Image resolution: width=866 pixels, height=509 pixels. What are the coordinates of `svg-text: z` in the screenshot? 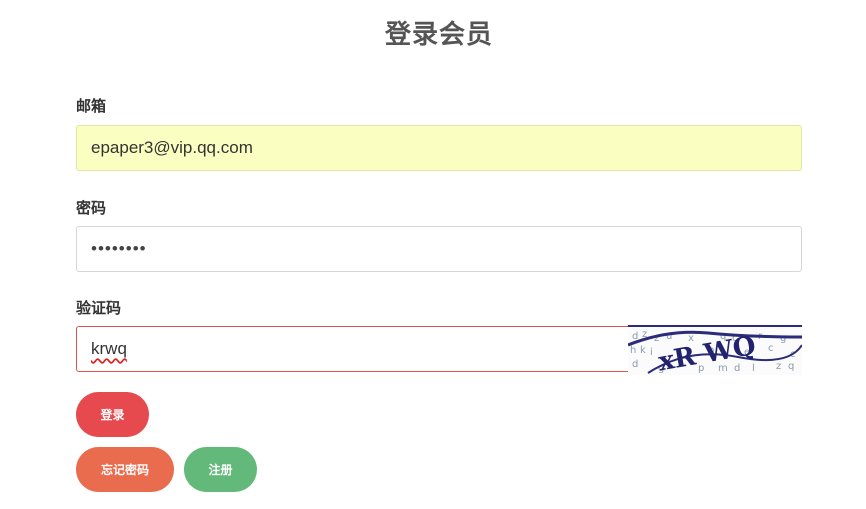 It's located at (778, 366).